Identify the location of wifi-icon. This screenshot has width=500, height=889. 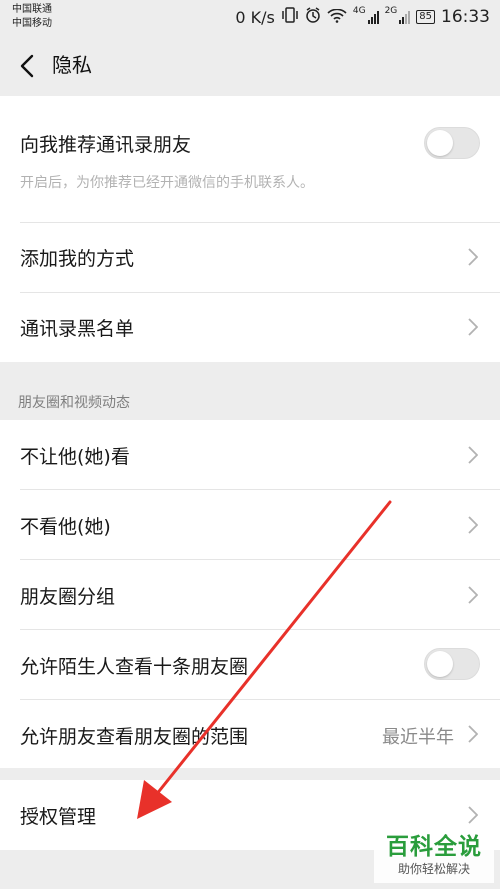
(337, 17).